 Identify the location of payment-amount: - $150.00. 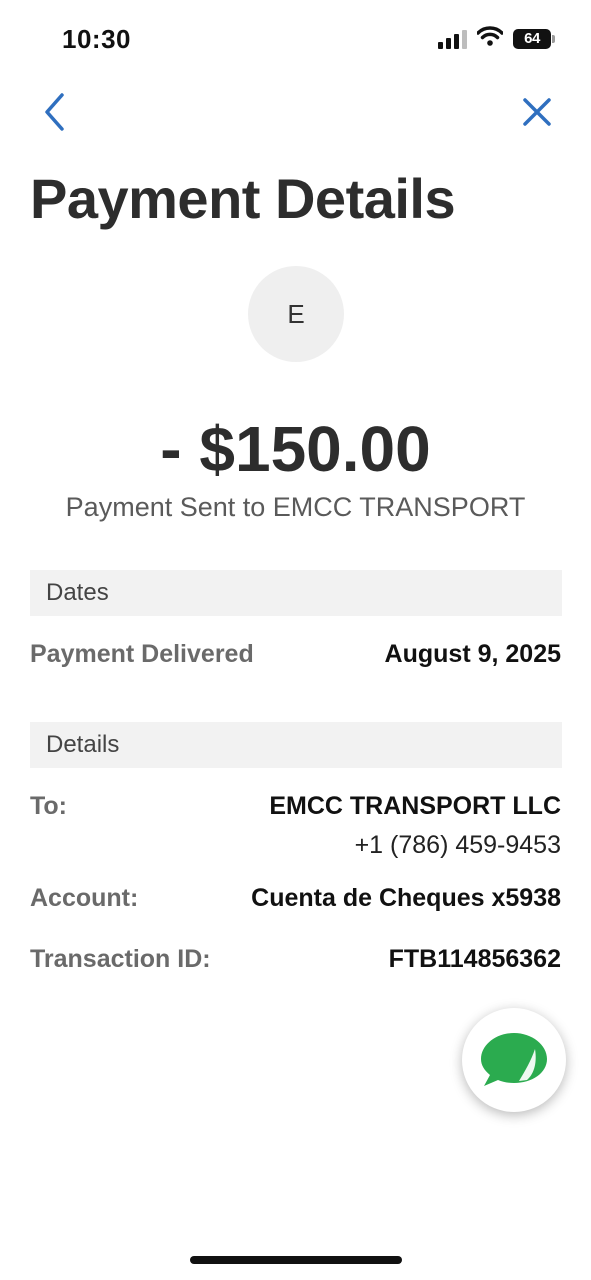
(295, 449).